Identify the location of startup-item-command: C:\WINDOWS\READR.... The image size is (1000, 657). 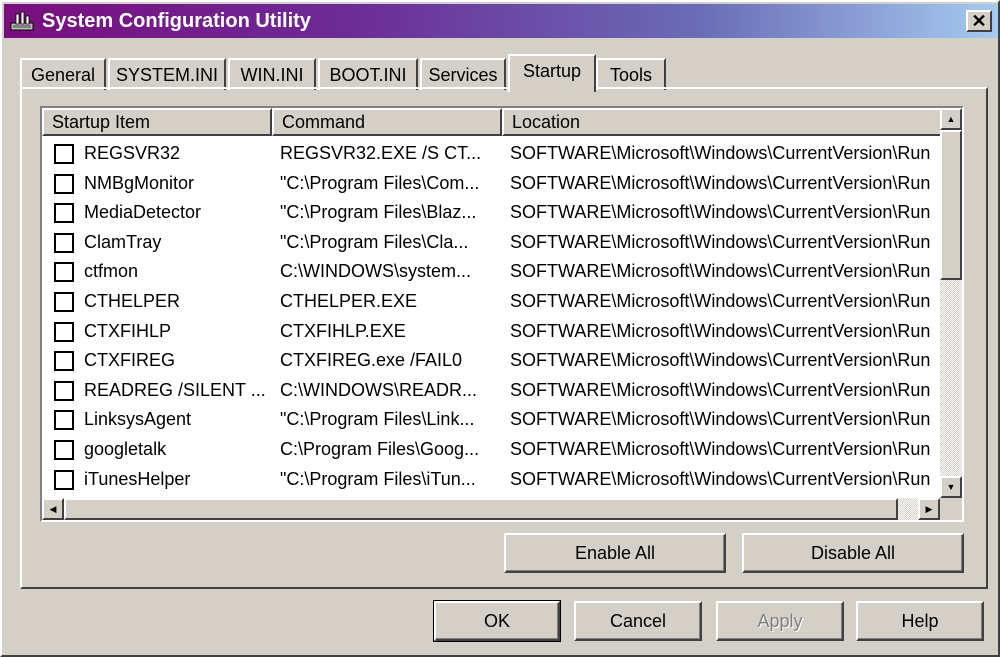
(378, 389).